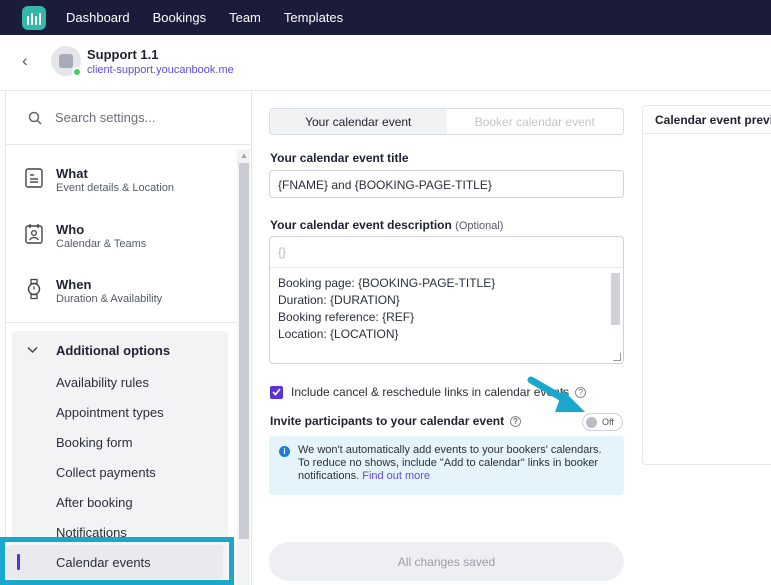  I want to click on sidebar-item-subtitle: Calendar & Teams, so click(101, 244).